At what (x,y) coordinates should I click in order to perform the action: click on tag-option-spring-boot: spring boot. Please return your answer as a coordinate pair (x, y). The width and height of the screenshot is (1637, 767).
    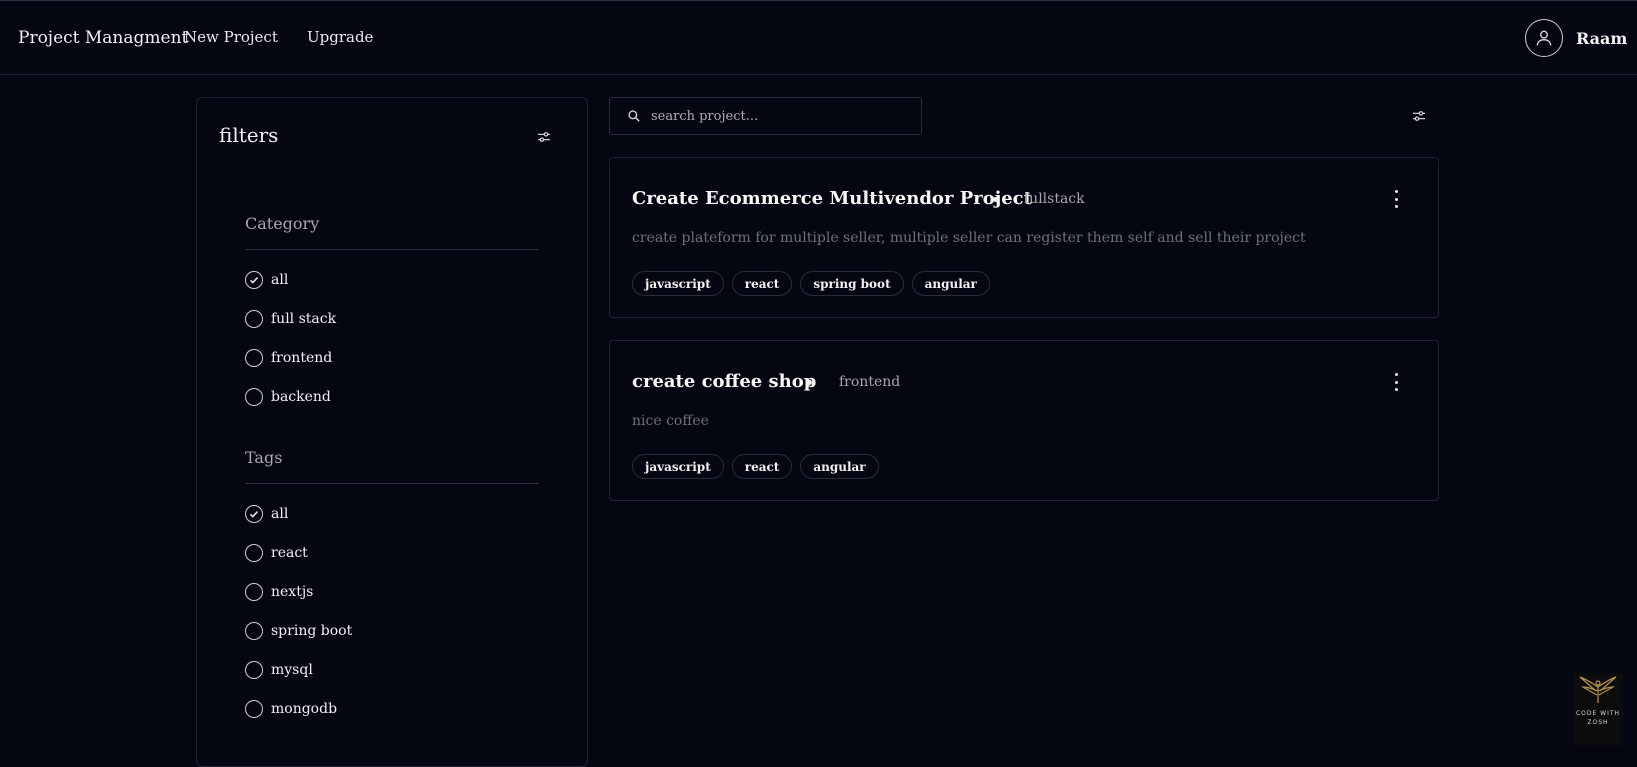
    Looking at the image, I should click on (298, 631).